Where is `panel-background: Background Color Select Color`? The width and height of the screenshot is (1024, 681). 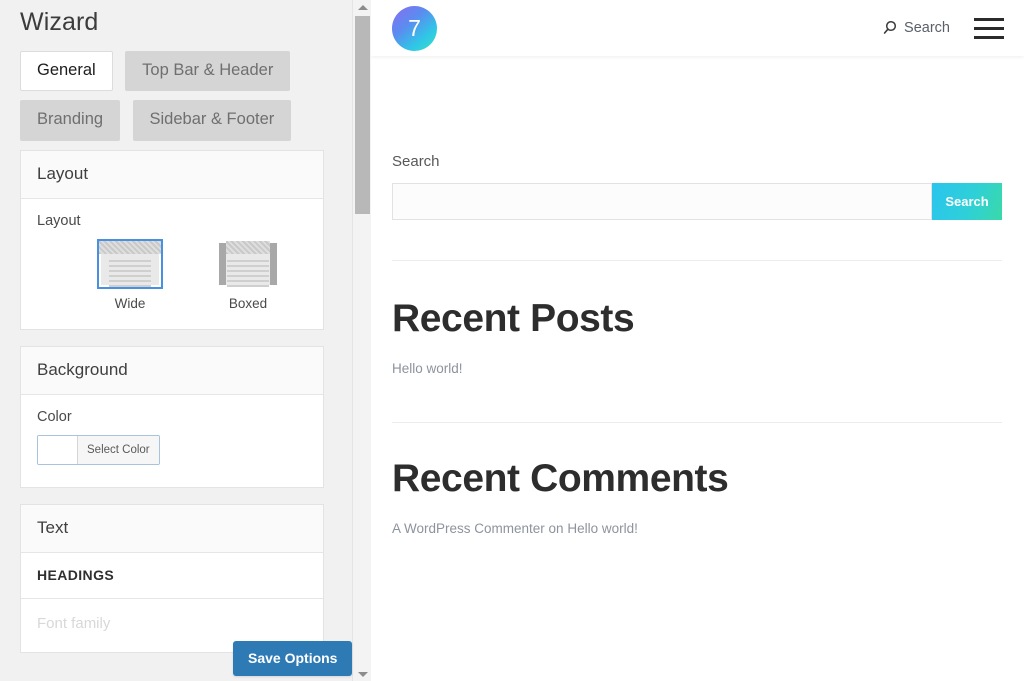 panel-background: Background Color Select Color is located at coordinates (172, 416).